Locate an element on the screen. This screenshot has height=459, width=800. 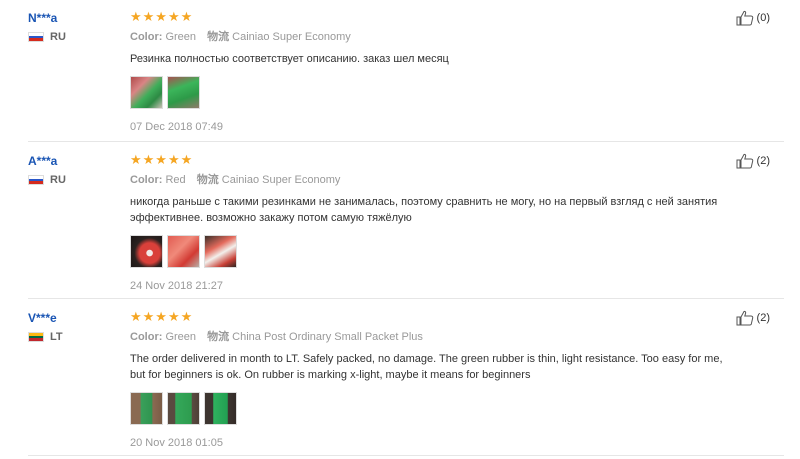
review-date: 24 Nov 2018 21:27 is located at coordinates (176, 286).